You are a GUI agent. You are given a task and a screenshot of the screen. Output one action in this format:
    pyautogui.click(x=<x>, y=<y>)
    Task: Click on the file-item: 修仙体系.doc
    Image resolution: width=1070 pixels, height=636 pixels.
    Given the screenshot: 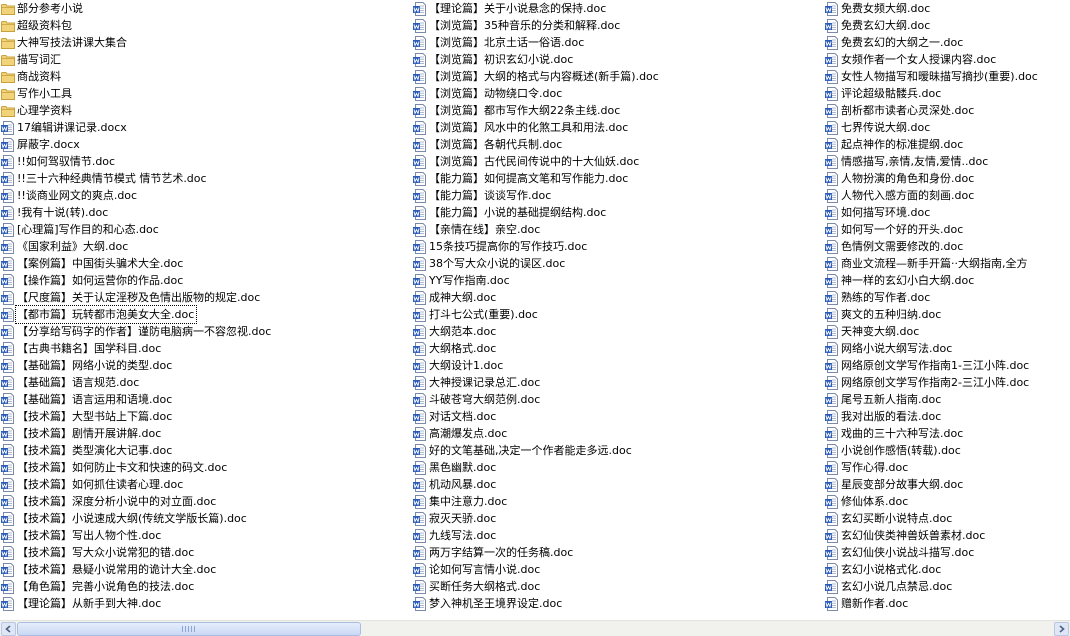 What is the action you would take?
    pyautogui.click(x=932, y=501)
    